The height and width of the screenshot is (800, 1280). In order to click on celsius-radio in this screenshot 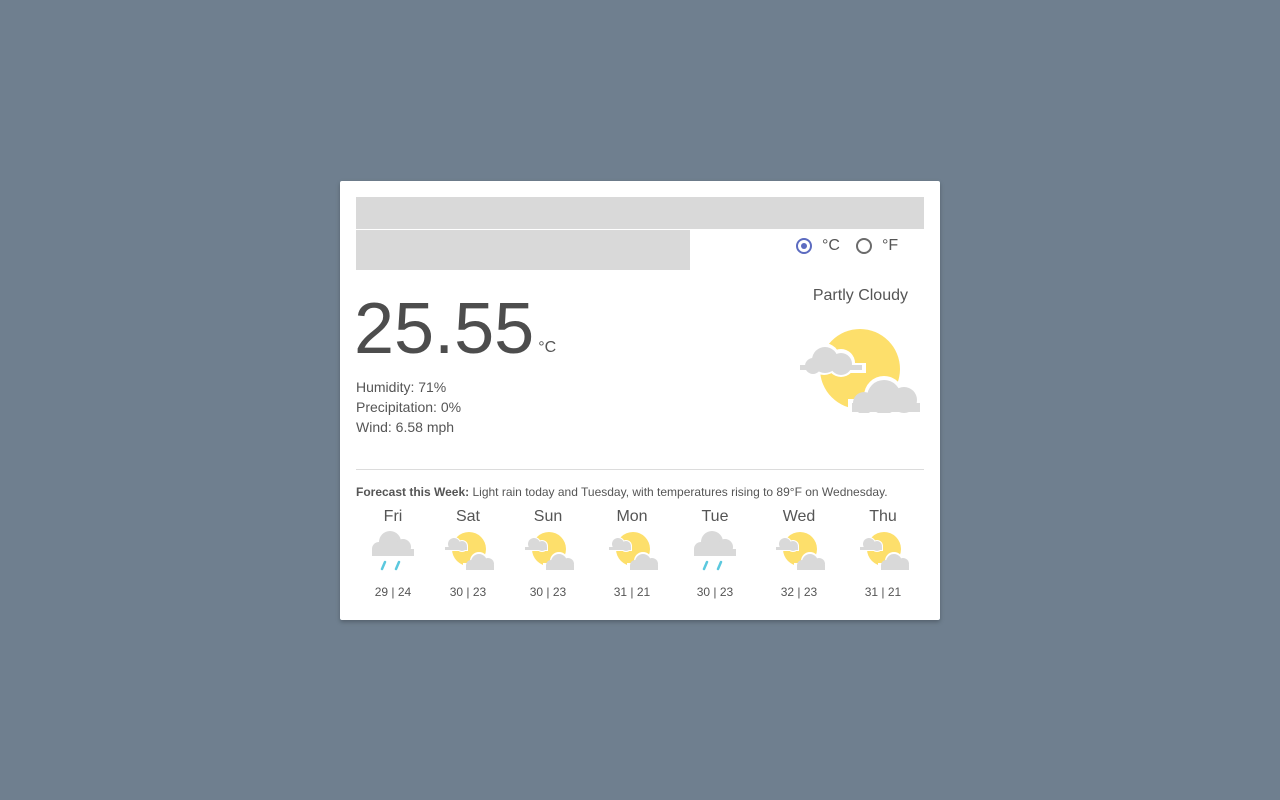, I will do `click(804, 246)`.